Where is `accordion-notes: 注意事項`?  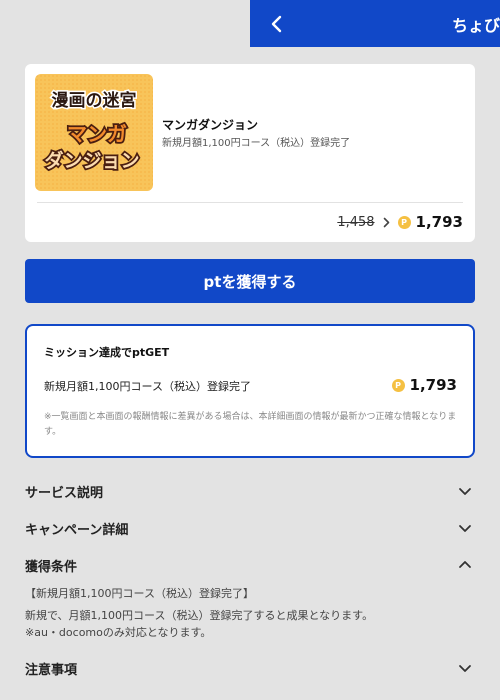
accordion-notes: 注意事項 is located at coordinates (250, 668).